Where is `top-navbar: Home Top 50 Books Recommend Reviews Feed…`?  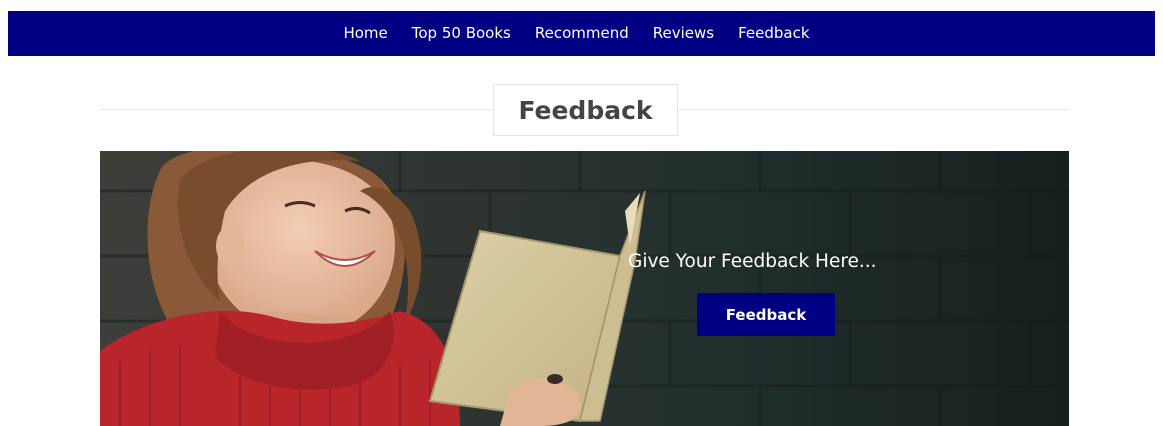 top-navbar: Home Top 50 Books Recommend Reviews Feed… is located at coordinates (581, 33).